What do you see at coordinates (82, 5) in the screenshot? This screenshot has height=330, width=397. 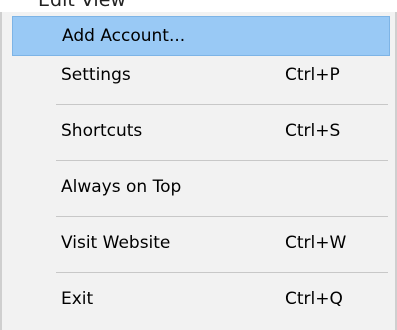 I see `menu-bar-label: Edit View` at bounding box center [82, 5].